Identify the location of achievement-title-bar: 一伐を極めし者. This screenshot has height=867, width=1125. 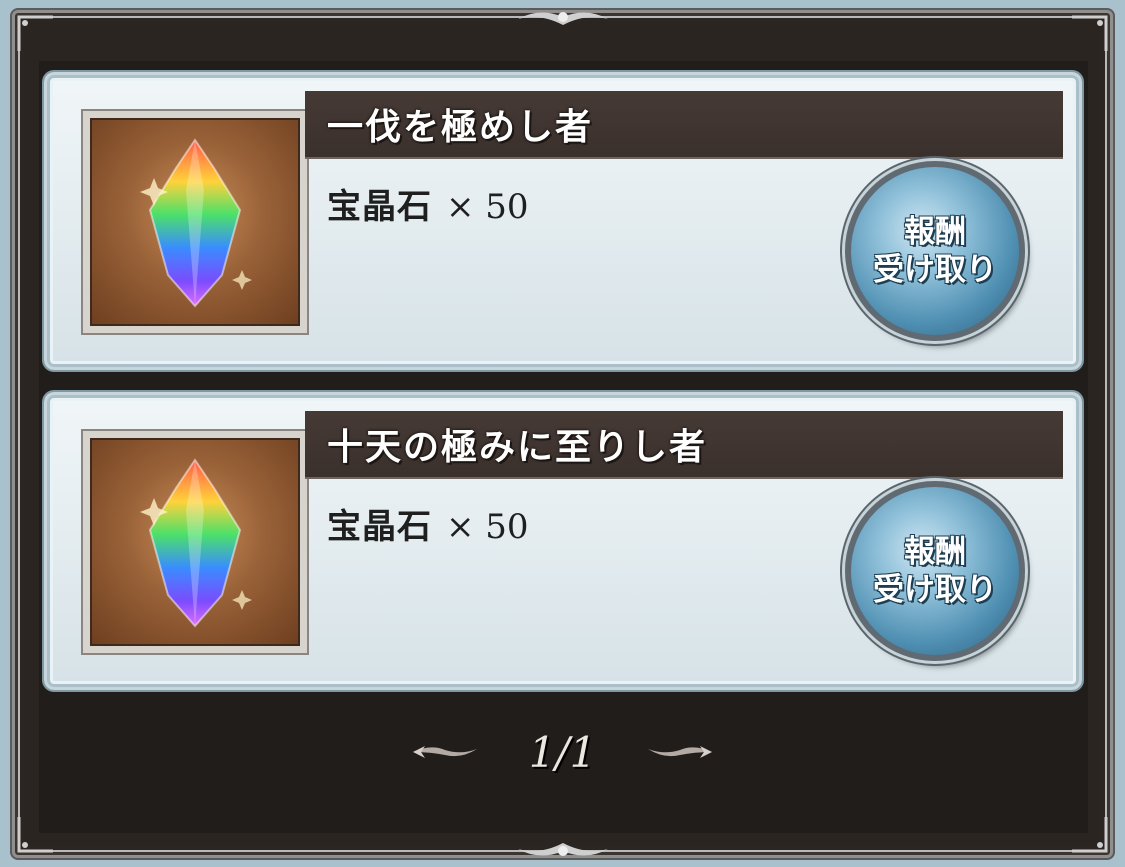
(684, 125).